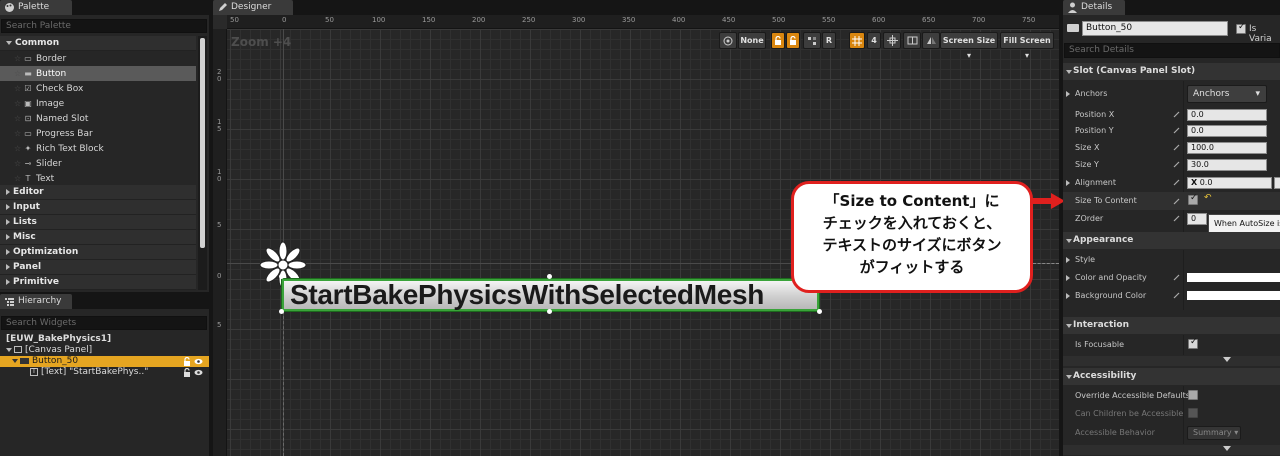  I want to click on tab-details: Details, so click(1094, 7).